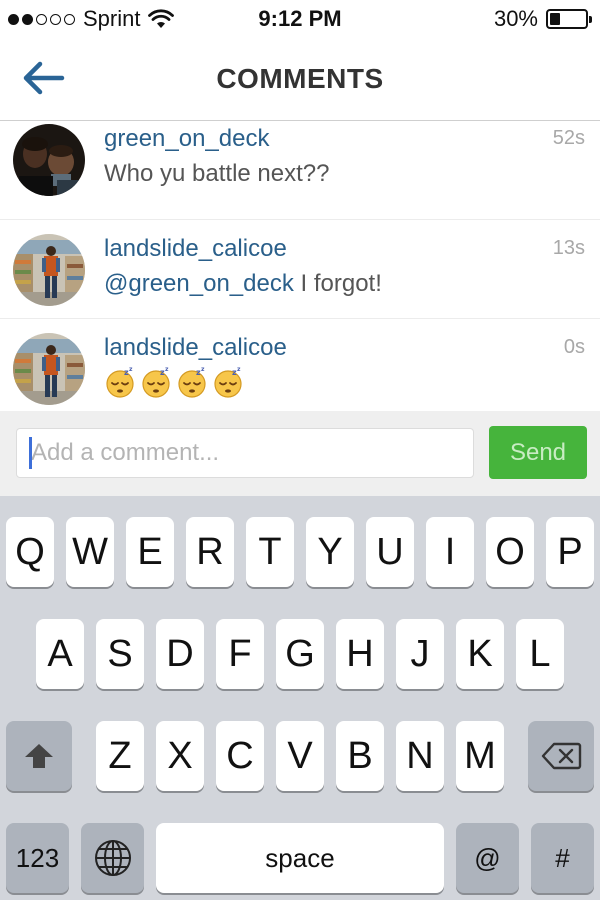  What do you see at coordinates (480, 654) in the screenshot?
I see `key-k: K` at bounding box center [480, 654].